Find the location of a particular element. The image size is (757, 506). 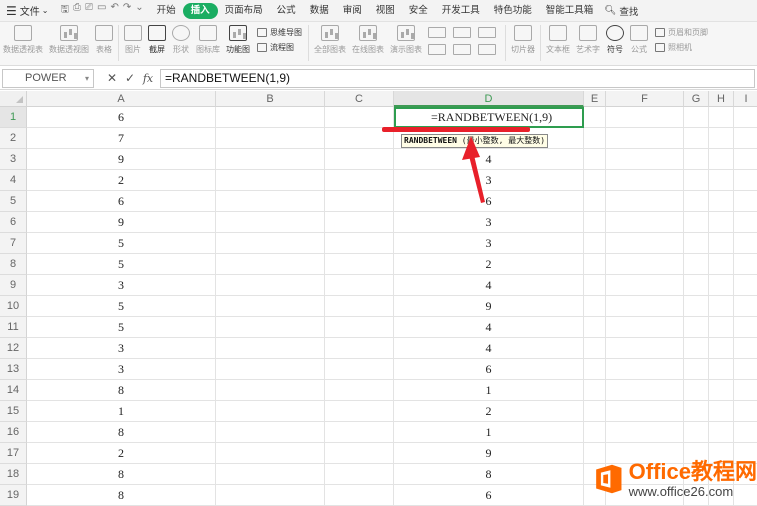

wordart-button: 艺术字 is located at coordinates (588, 40).